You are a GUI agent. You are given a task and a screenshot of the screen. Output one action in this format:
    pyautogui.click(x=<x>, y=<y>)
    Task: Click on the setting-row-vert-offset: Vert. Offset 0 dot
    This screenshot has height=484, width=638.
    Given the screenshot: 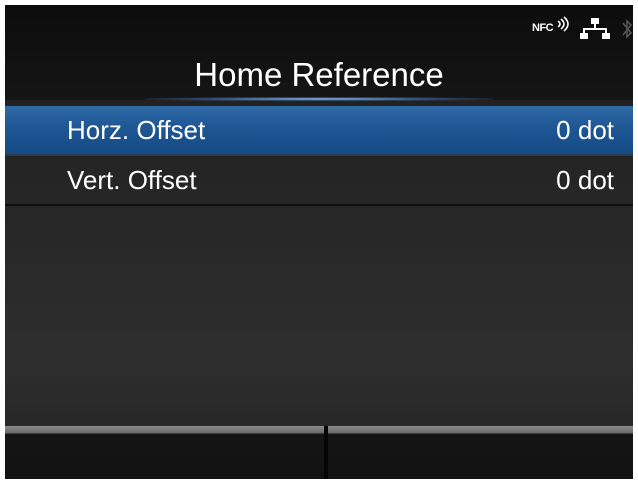 What is the action you would take?
    pyautogui.click(x=319, y=181)
    